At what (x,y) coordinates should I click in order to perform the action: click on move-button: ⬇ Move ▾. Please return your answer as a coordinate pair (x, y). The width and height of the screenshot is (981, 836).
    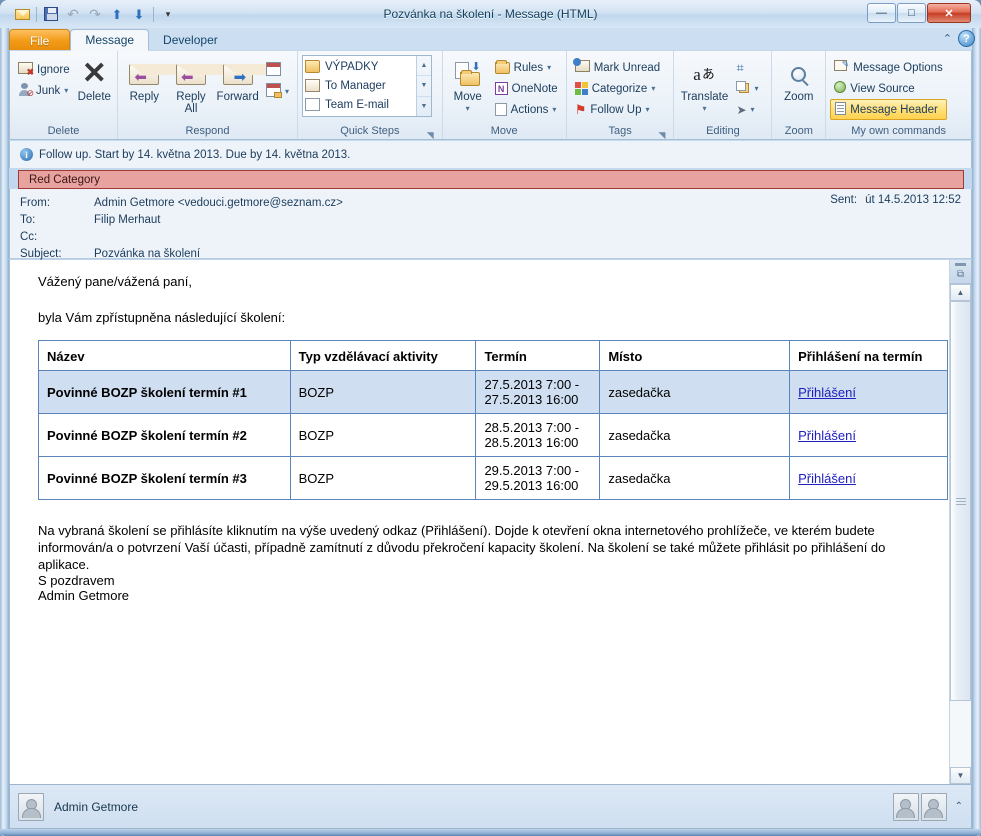
    Looking at the image, I should click on (468, 84).